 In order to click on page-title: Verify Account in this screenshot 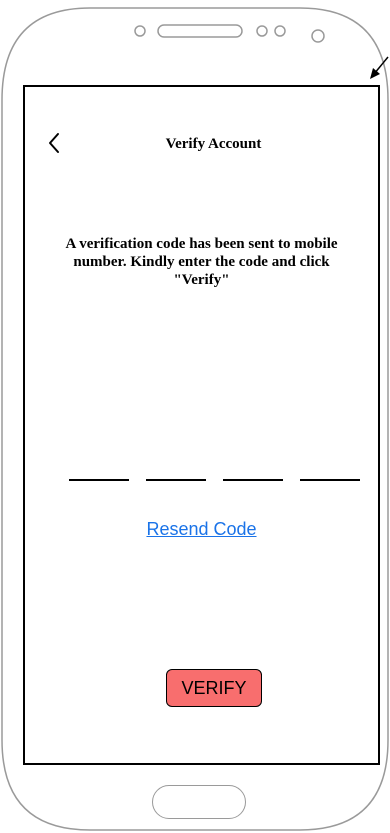, I will do `click(213, 144)`.